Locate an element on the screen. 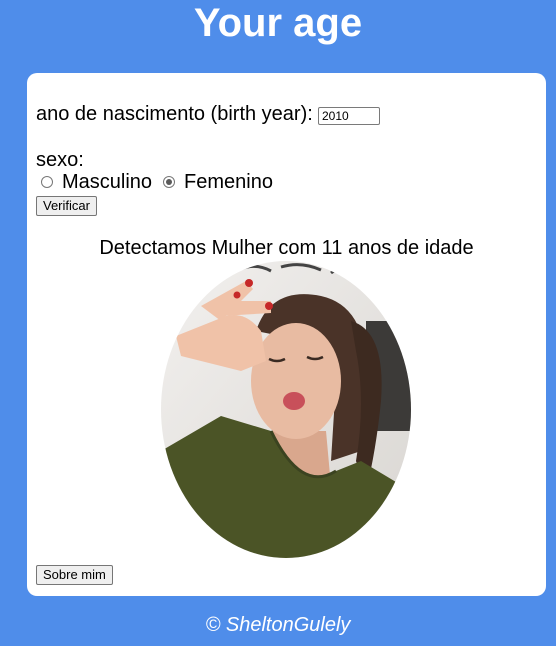  result-text: Detectamos Mulher com 11 anos de idade is located at coordinates (286, 248).